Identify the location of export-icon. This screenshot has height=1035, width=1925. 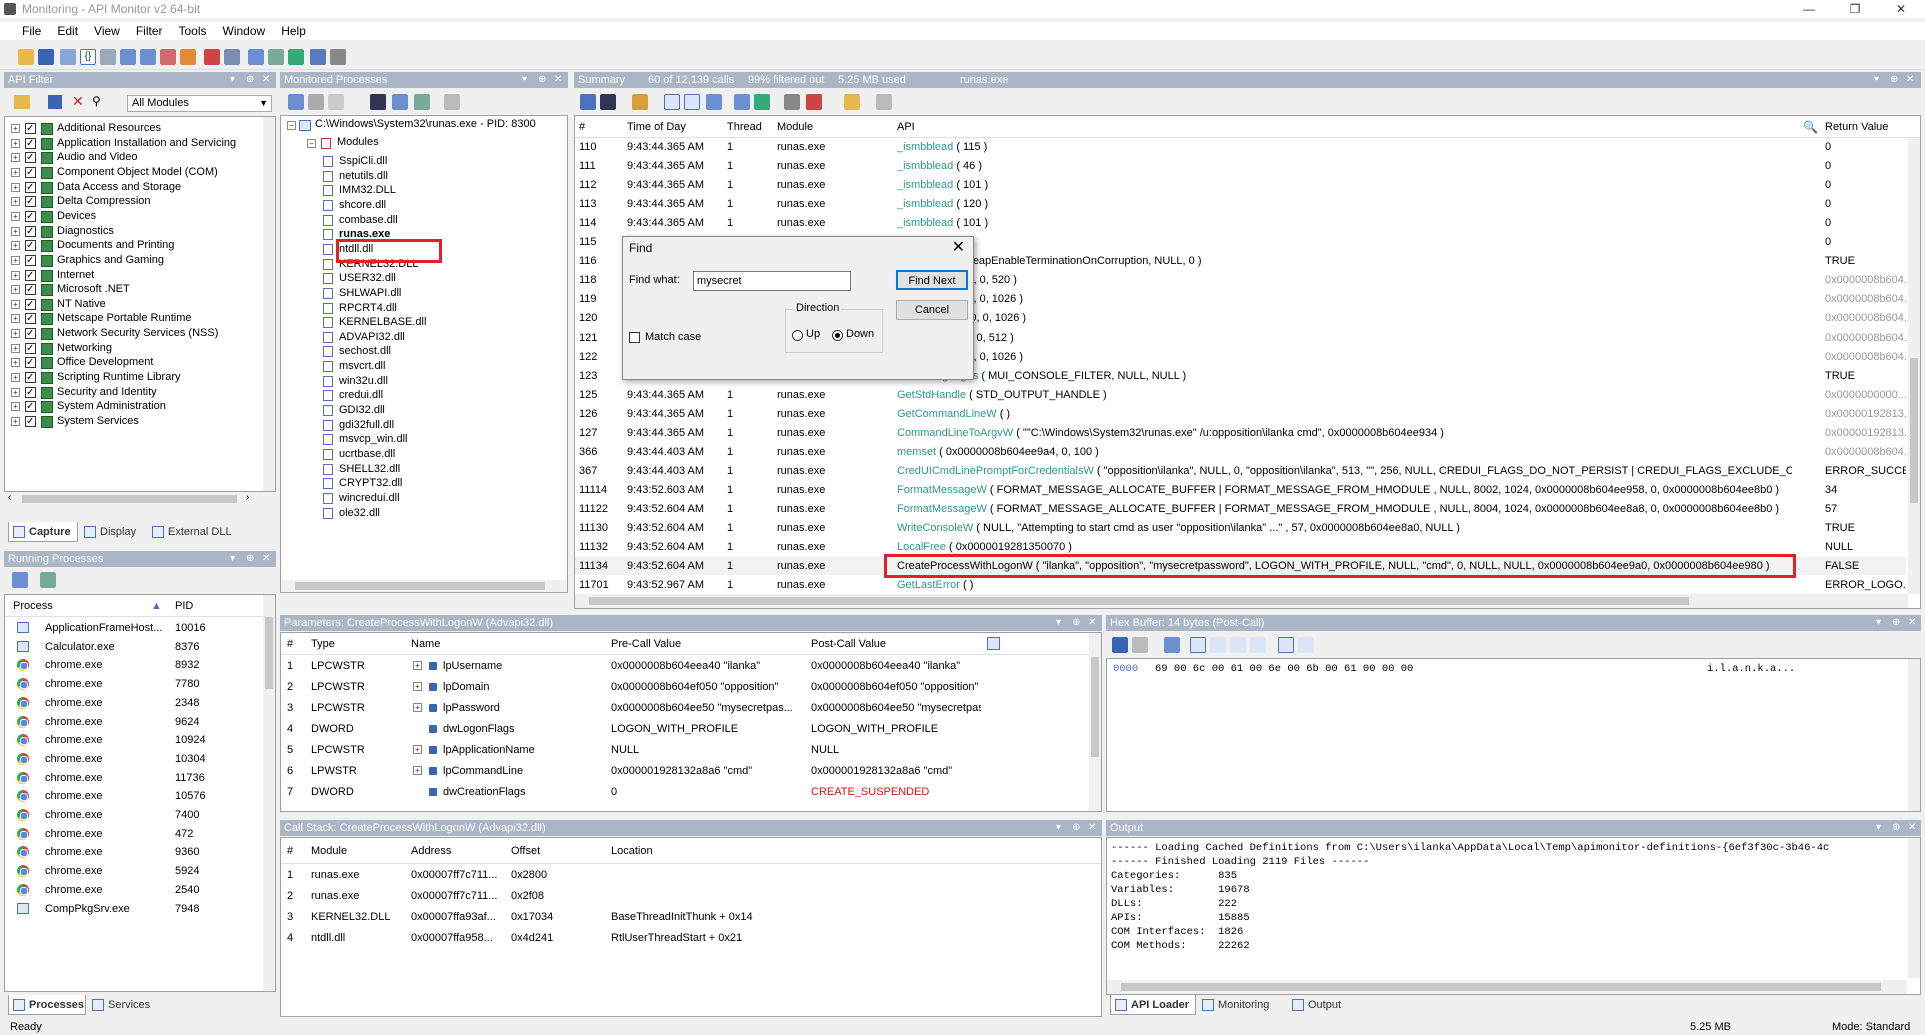
(762, 102).